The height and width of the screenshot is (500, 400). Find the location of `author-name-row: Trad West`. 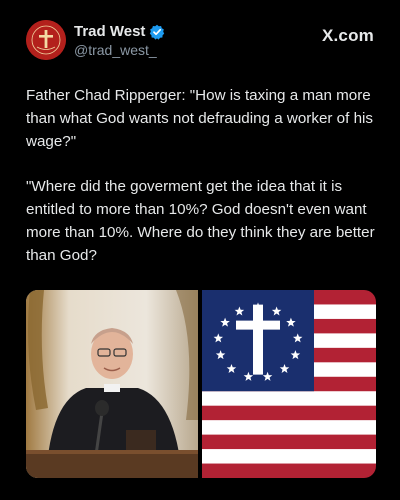

author-name-row: Trad West is located at coordinates (119, 31).